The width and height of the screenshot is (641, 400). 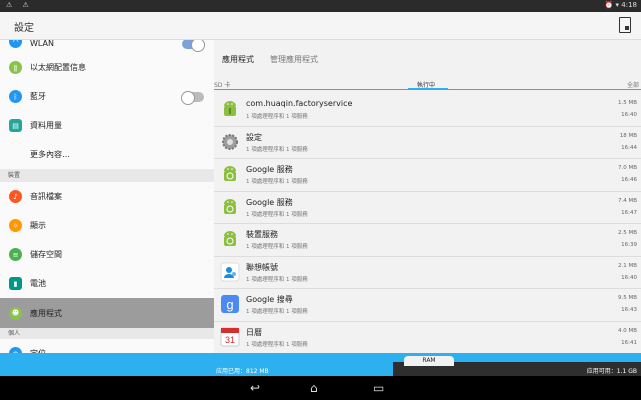 What do you see at coordinates (629, 342) in the screenshot?
I see `app-time: 16:41` at bounding box center [629, 342].